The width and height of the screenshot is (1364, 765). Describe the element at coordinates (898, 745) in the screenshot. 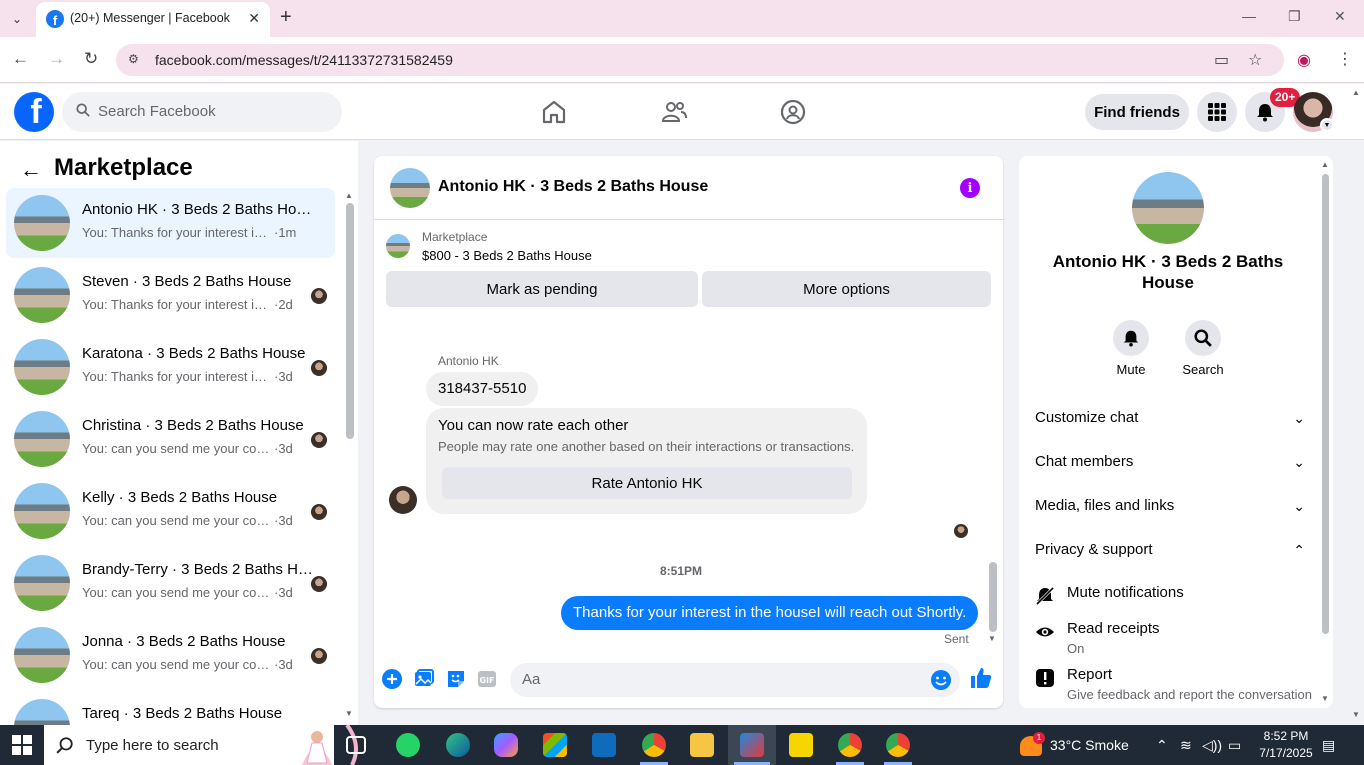

I see `chrome-profile-2-icon` at that location.